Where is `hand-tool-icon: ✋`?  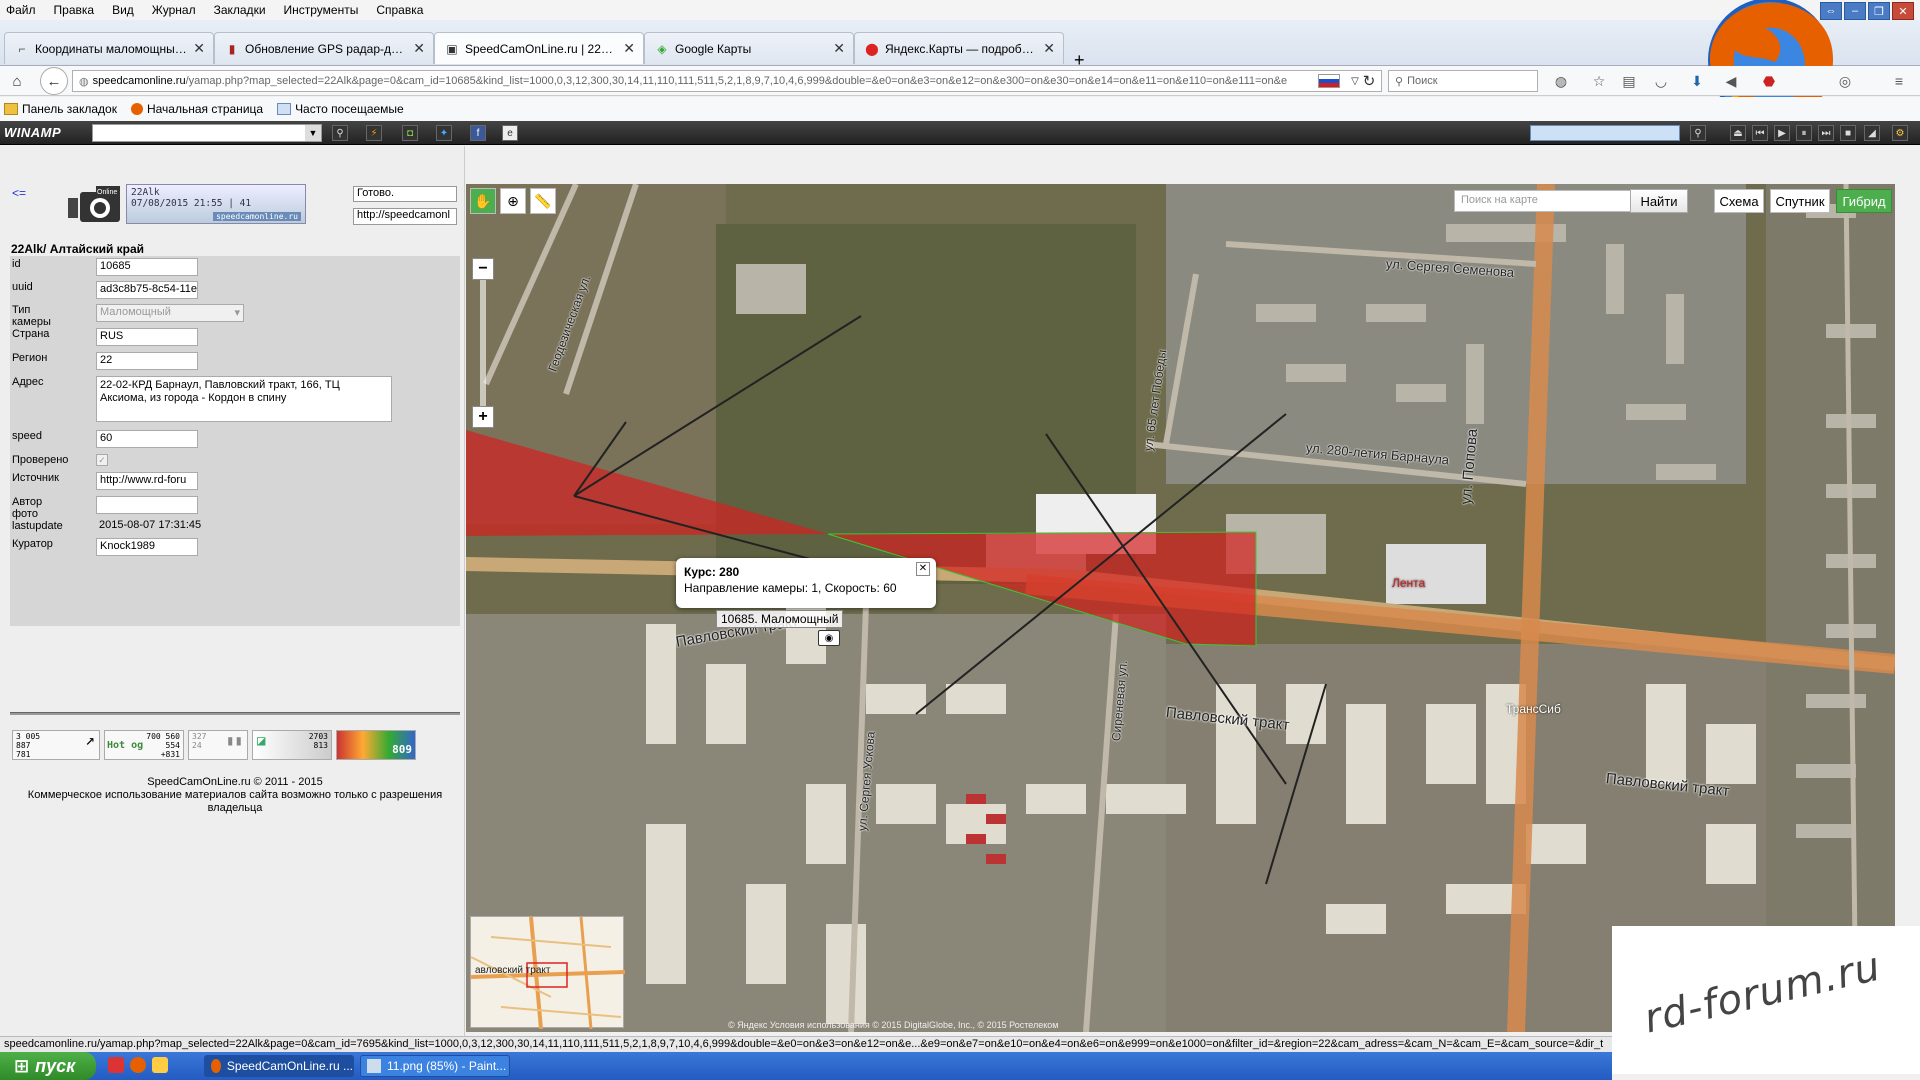
hand-tool-icon: ✋ is located at coordinates (483, 201).